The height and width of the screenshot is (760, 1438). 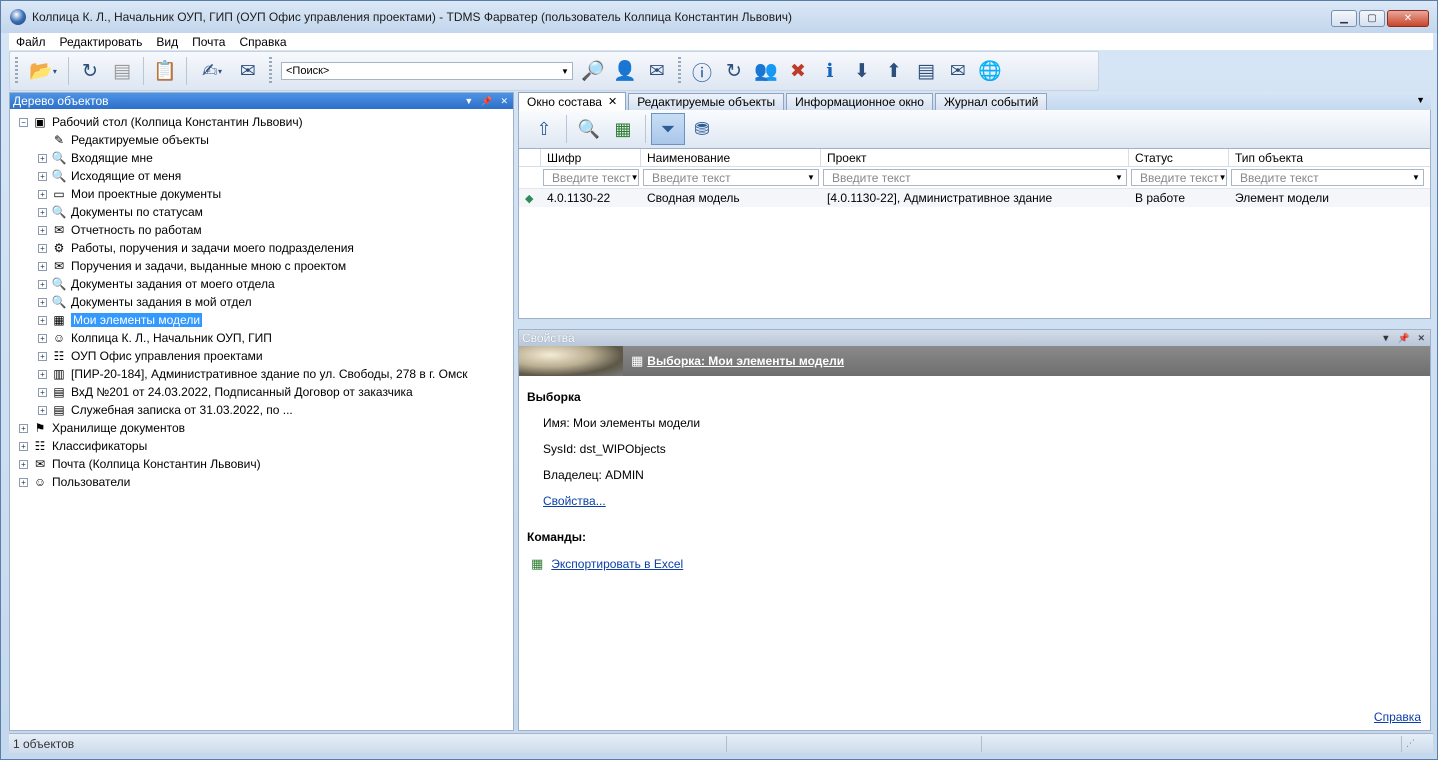 I want to click on clear-filter-icon: ⛃, so click(x=702, y=129).